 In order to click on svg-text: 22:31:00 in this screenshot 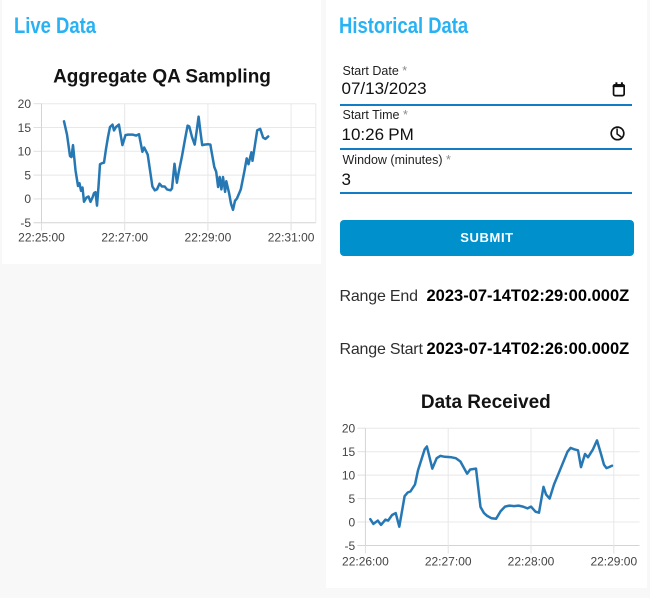, I will do `click(291, 238)`.